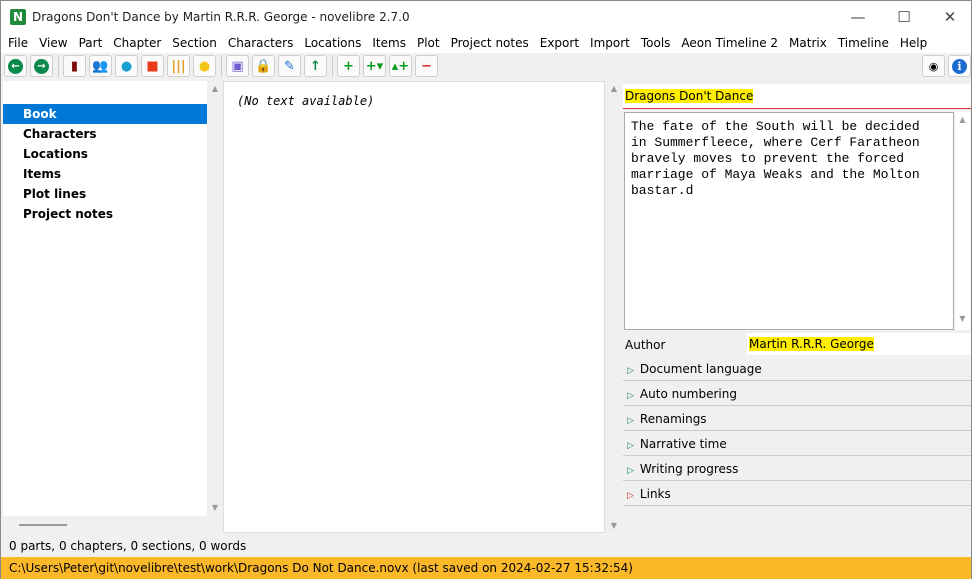 The height and width of the screenshot is (579, 972). What do you see at coordinates (614, 307) in the screenshot?
I see `editor-scrollbar: ▲ ▼` at bounding box center [614, 307].